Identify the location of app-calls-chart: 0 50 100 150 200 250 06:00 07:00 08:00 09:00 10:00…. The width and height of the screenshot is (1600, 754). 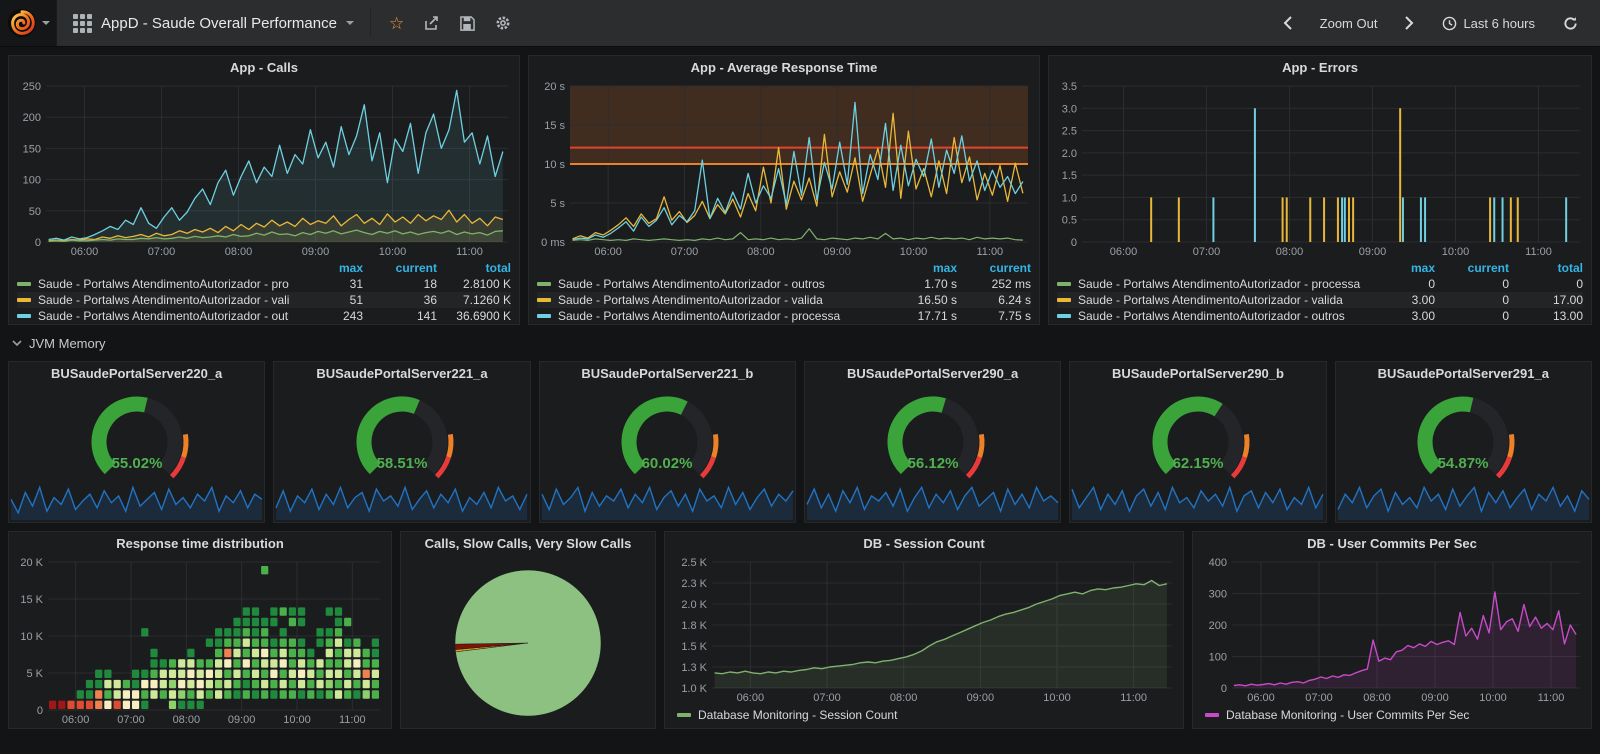
(264, 169).